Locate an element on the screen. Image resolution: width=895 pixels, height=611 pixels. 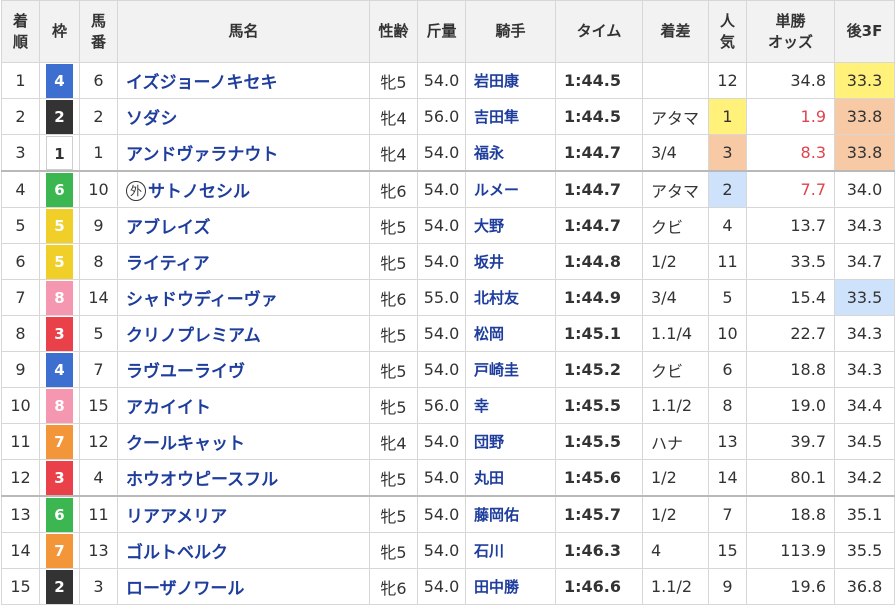
time-cell: 1:45.1 is located at coordinates (599, 333).